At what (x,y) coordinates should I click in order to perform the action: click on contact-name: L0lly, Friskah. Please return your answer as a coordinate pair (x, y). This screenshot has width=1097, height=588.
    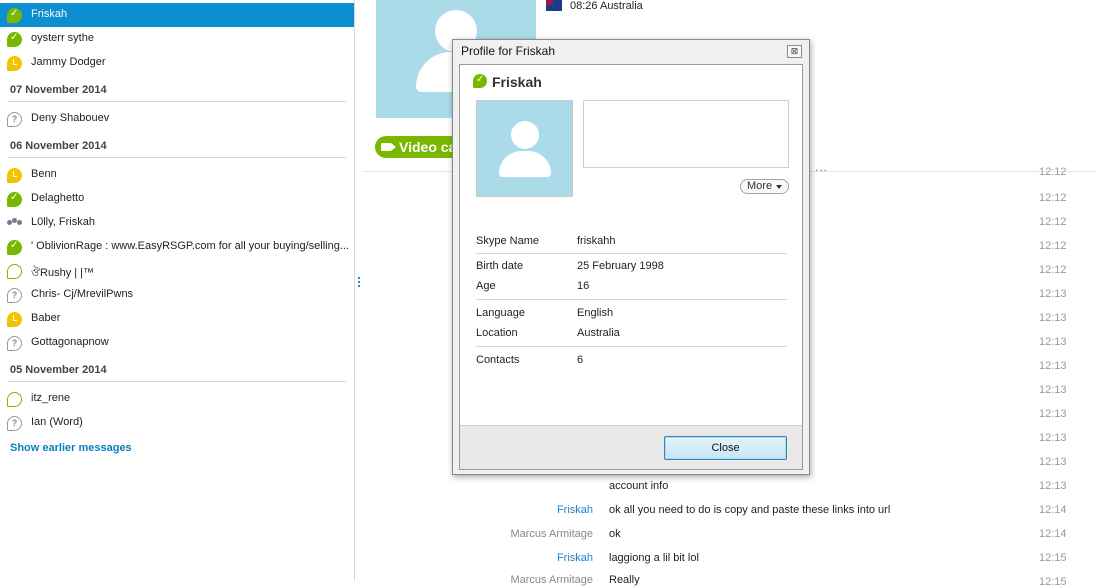
    Looking at the image, I should click on (63, 222).